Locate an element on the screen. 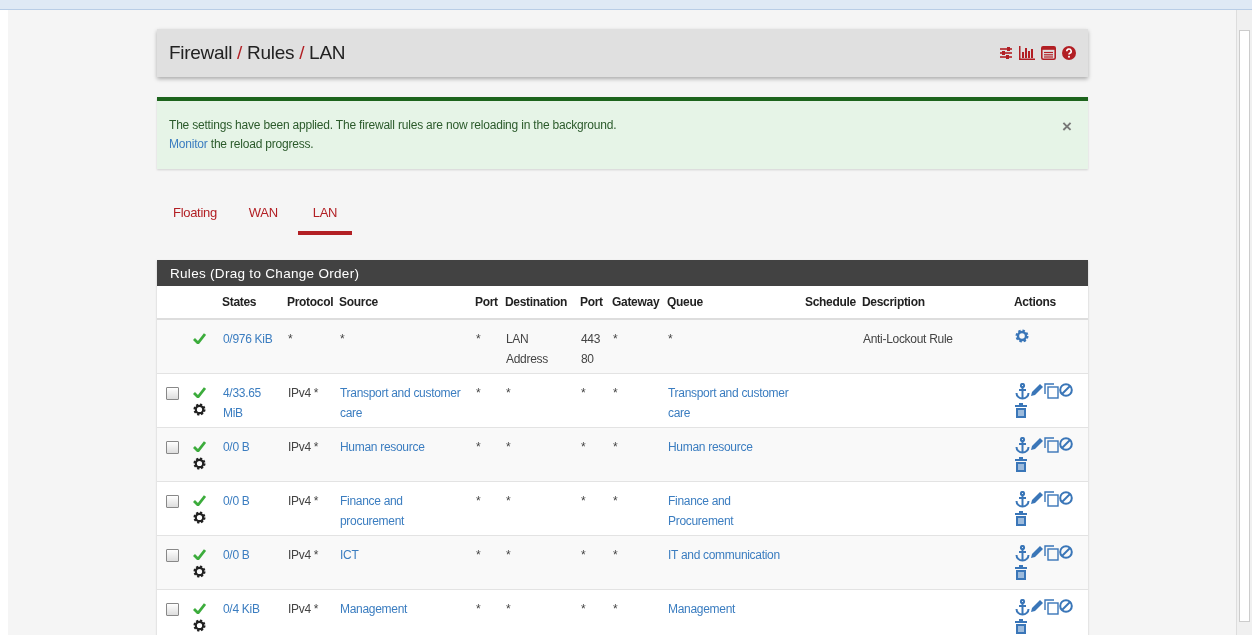  scrollbar is located at coordinates (1244, 322).